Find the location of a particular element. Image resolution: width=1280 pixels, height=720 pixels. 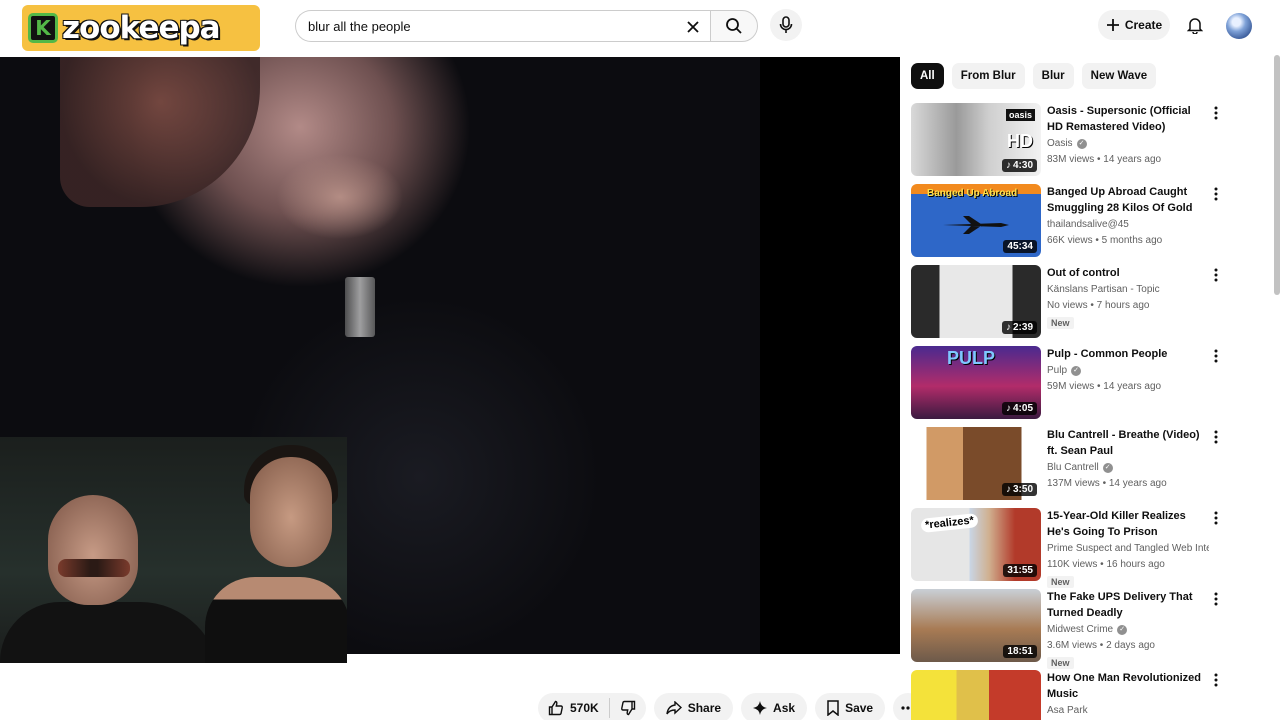

clear-search-button is located at coordinates (693, 27).